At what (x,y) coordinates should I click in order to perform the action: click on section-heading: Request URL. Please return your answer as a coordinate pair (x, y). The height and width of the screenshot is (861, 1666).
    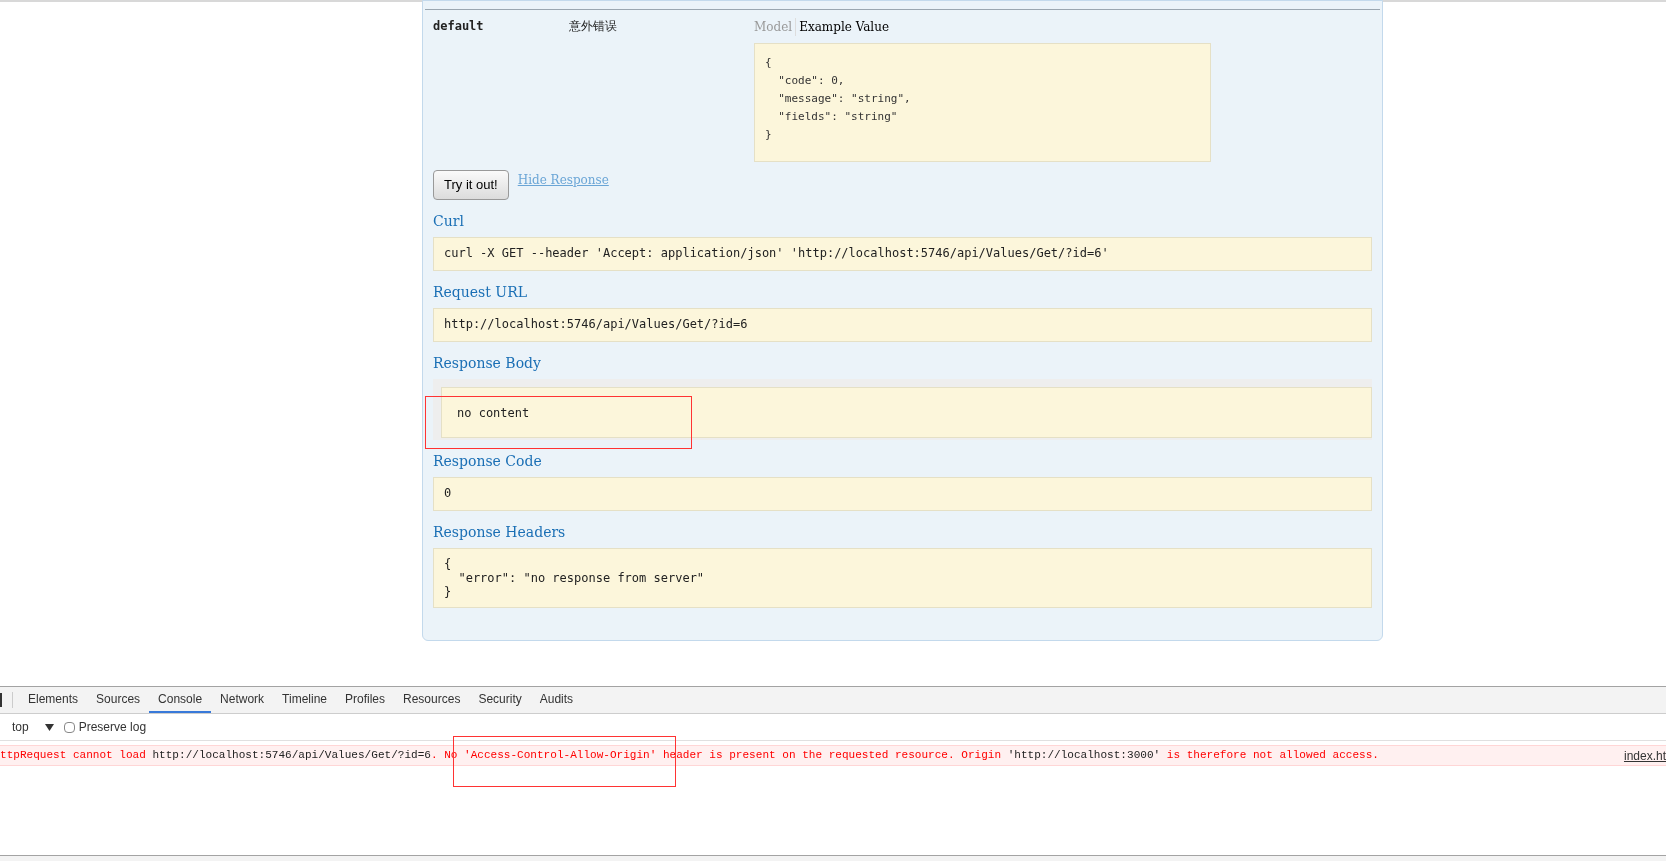
    Looking at the image, I should click on (480, 292).